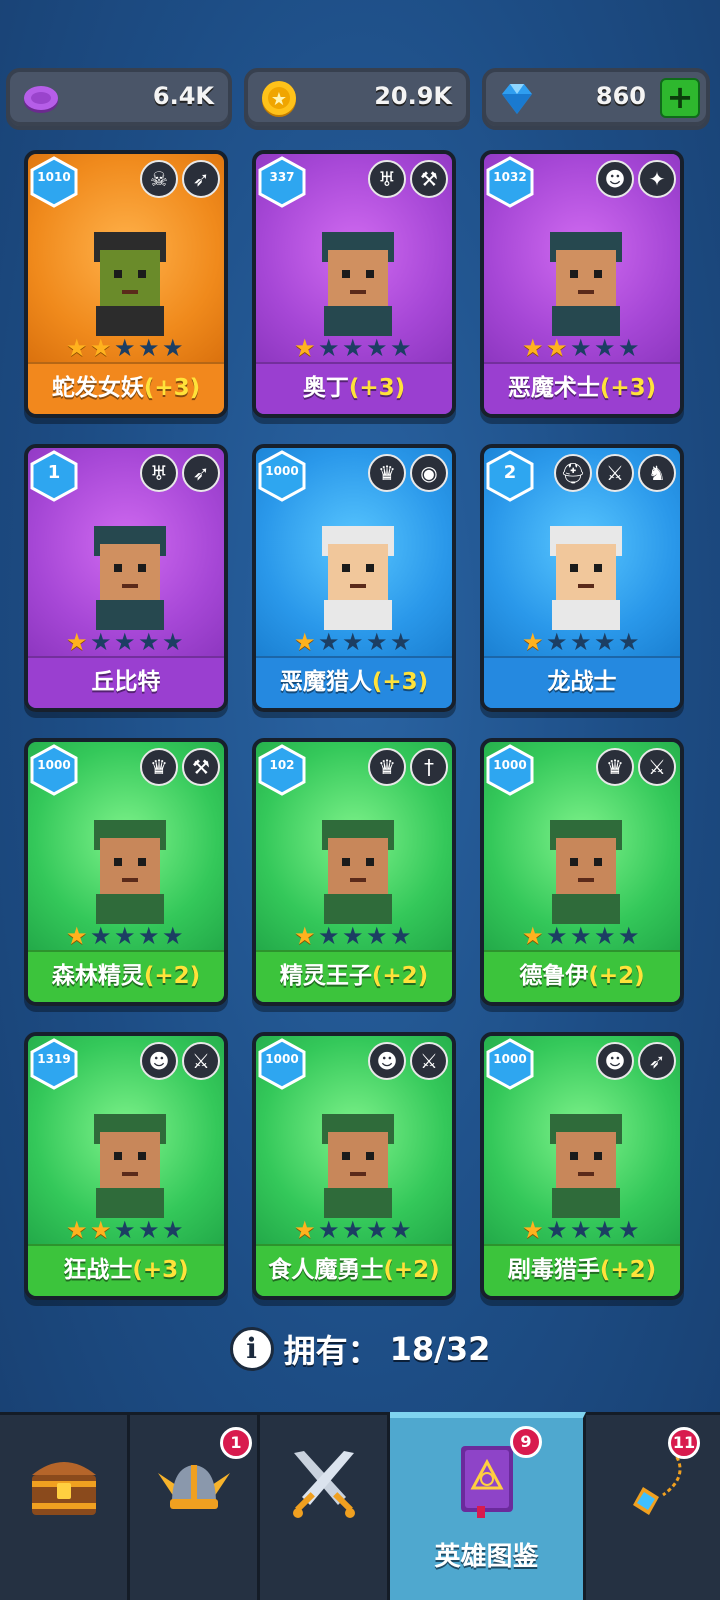  I want to click on hero-name: 精灵王子, so click(325, 976).